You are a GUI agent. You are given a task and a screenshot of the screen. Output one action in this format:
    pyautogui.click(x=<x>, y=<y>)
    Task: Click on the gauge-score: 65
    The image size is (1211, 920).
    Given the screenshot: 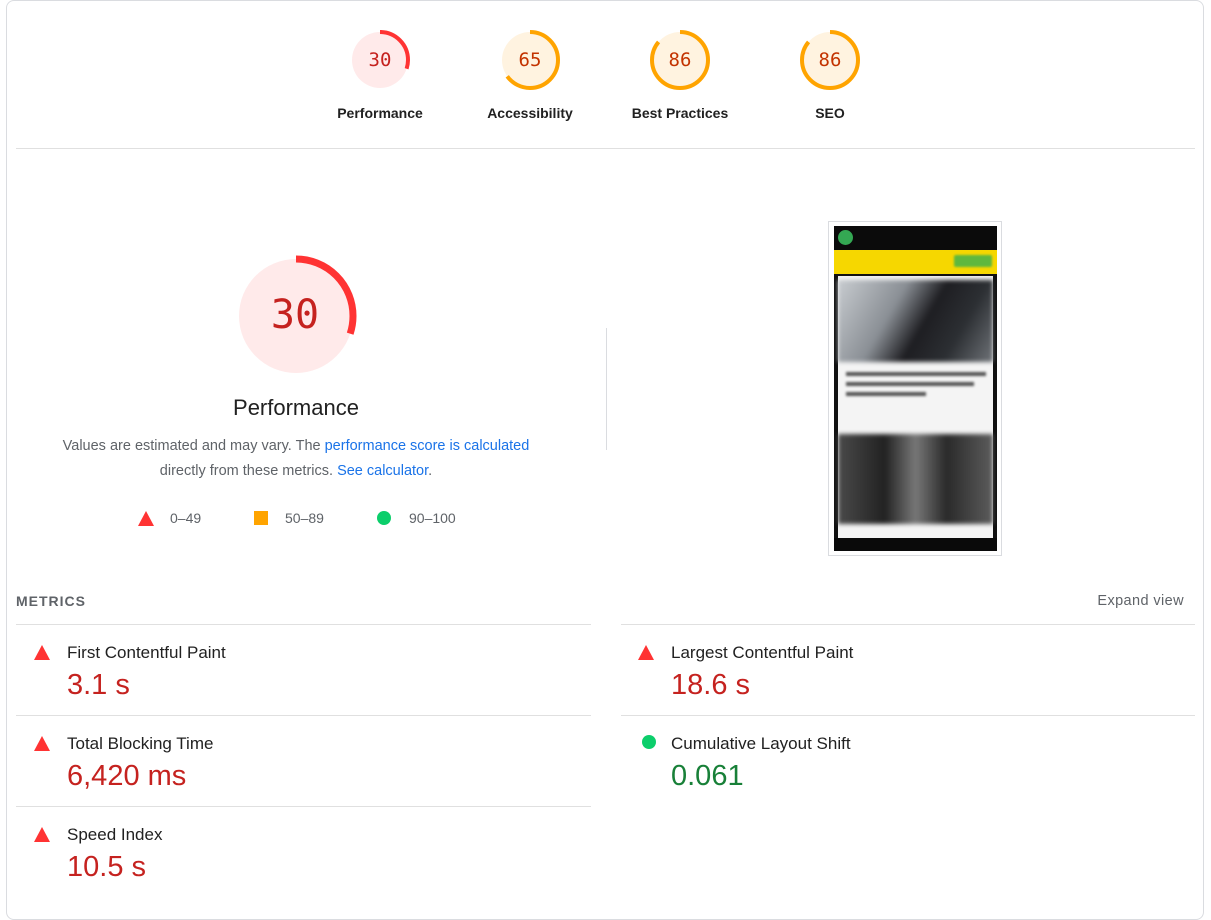 What is the action you would take?
    pyautogui.click(x=530, y=60)
    